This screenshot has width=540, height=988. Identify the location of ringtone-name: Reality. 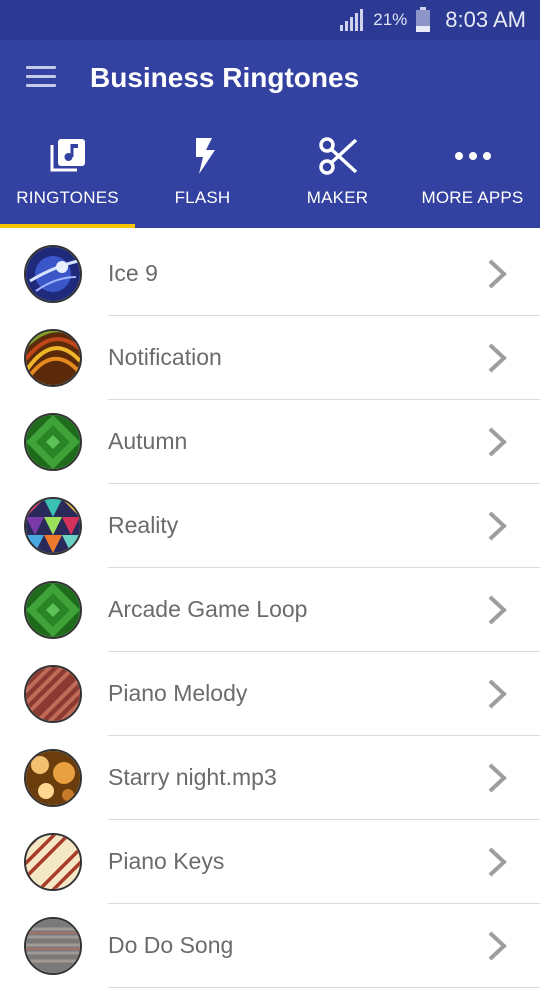
(143, 525).